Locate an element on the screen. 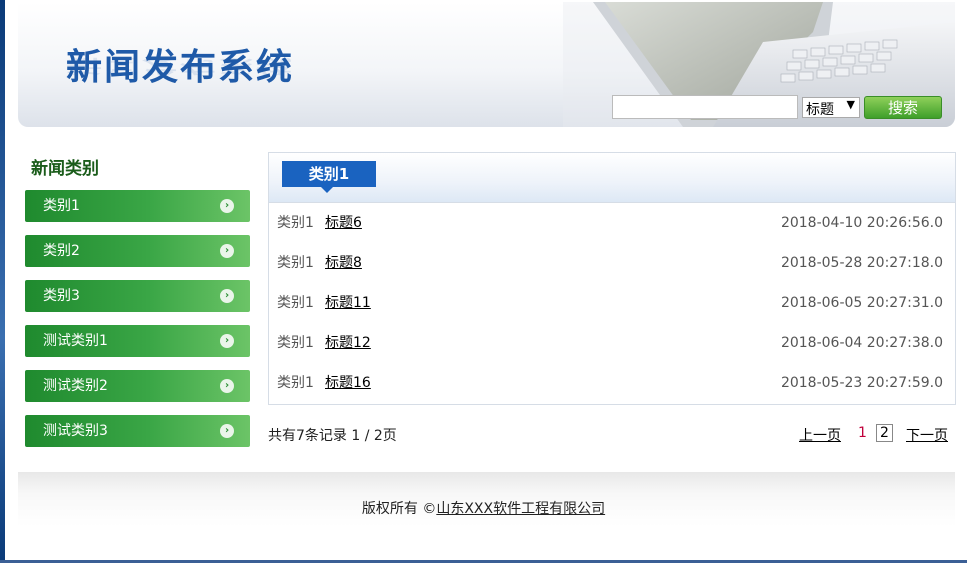 The height and width of the screenshot is (563, 967). sidebar-item-category-3: 类别3 › is located at coordinates (137, 296).